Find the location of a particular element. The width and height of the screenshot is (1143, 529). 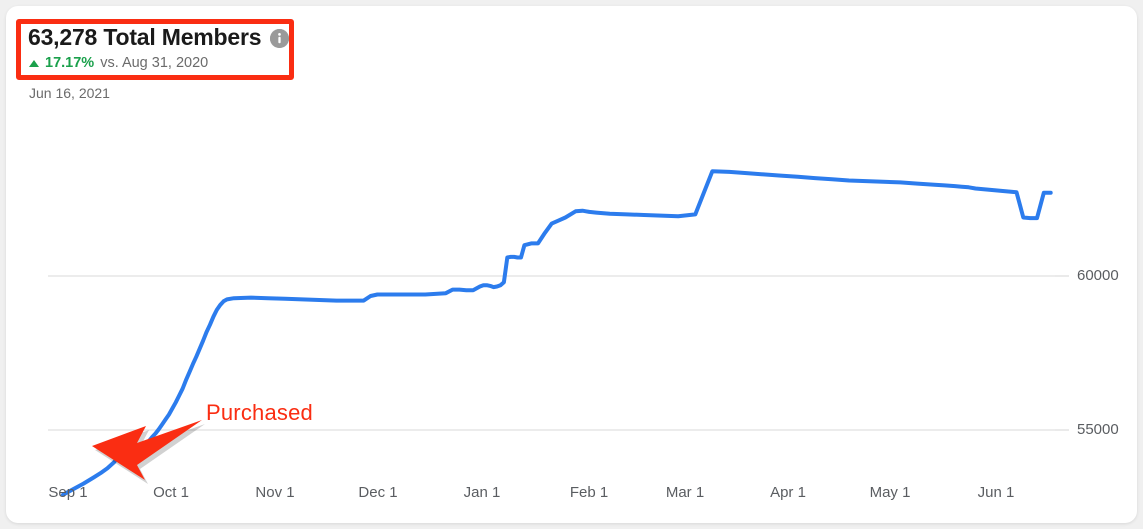

info-icon is located at coordinates (280, 38).